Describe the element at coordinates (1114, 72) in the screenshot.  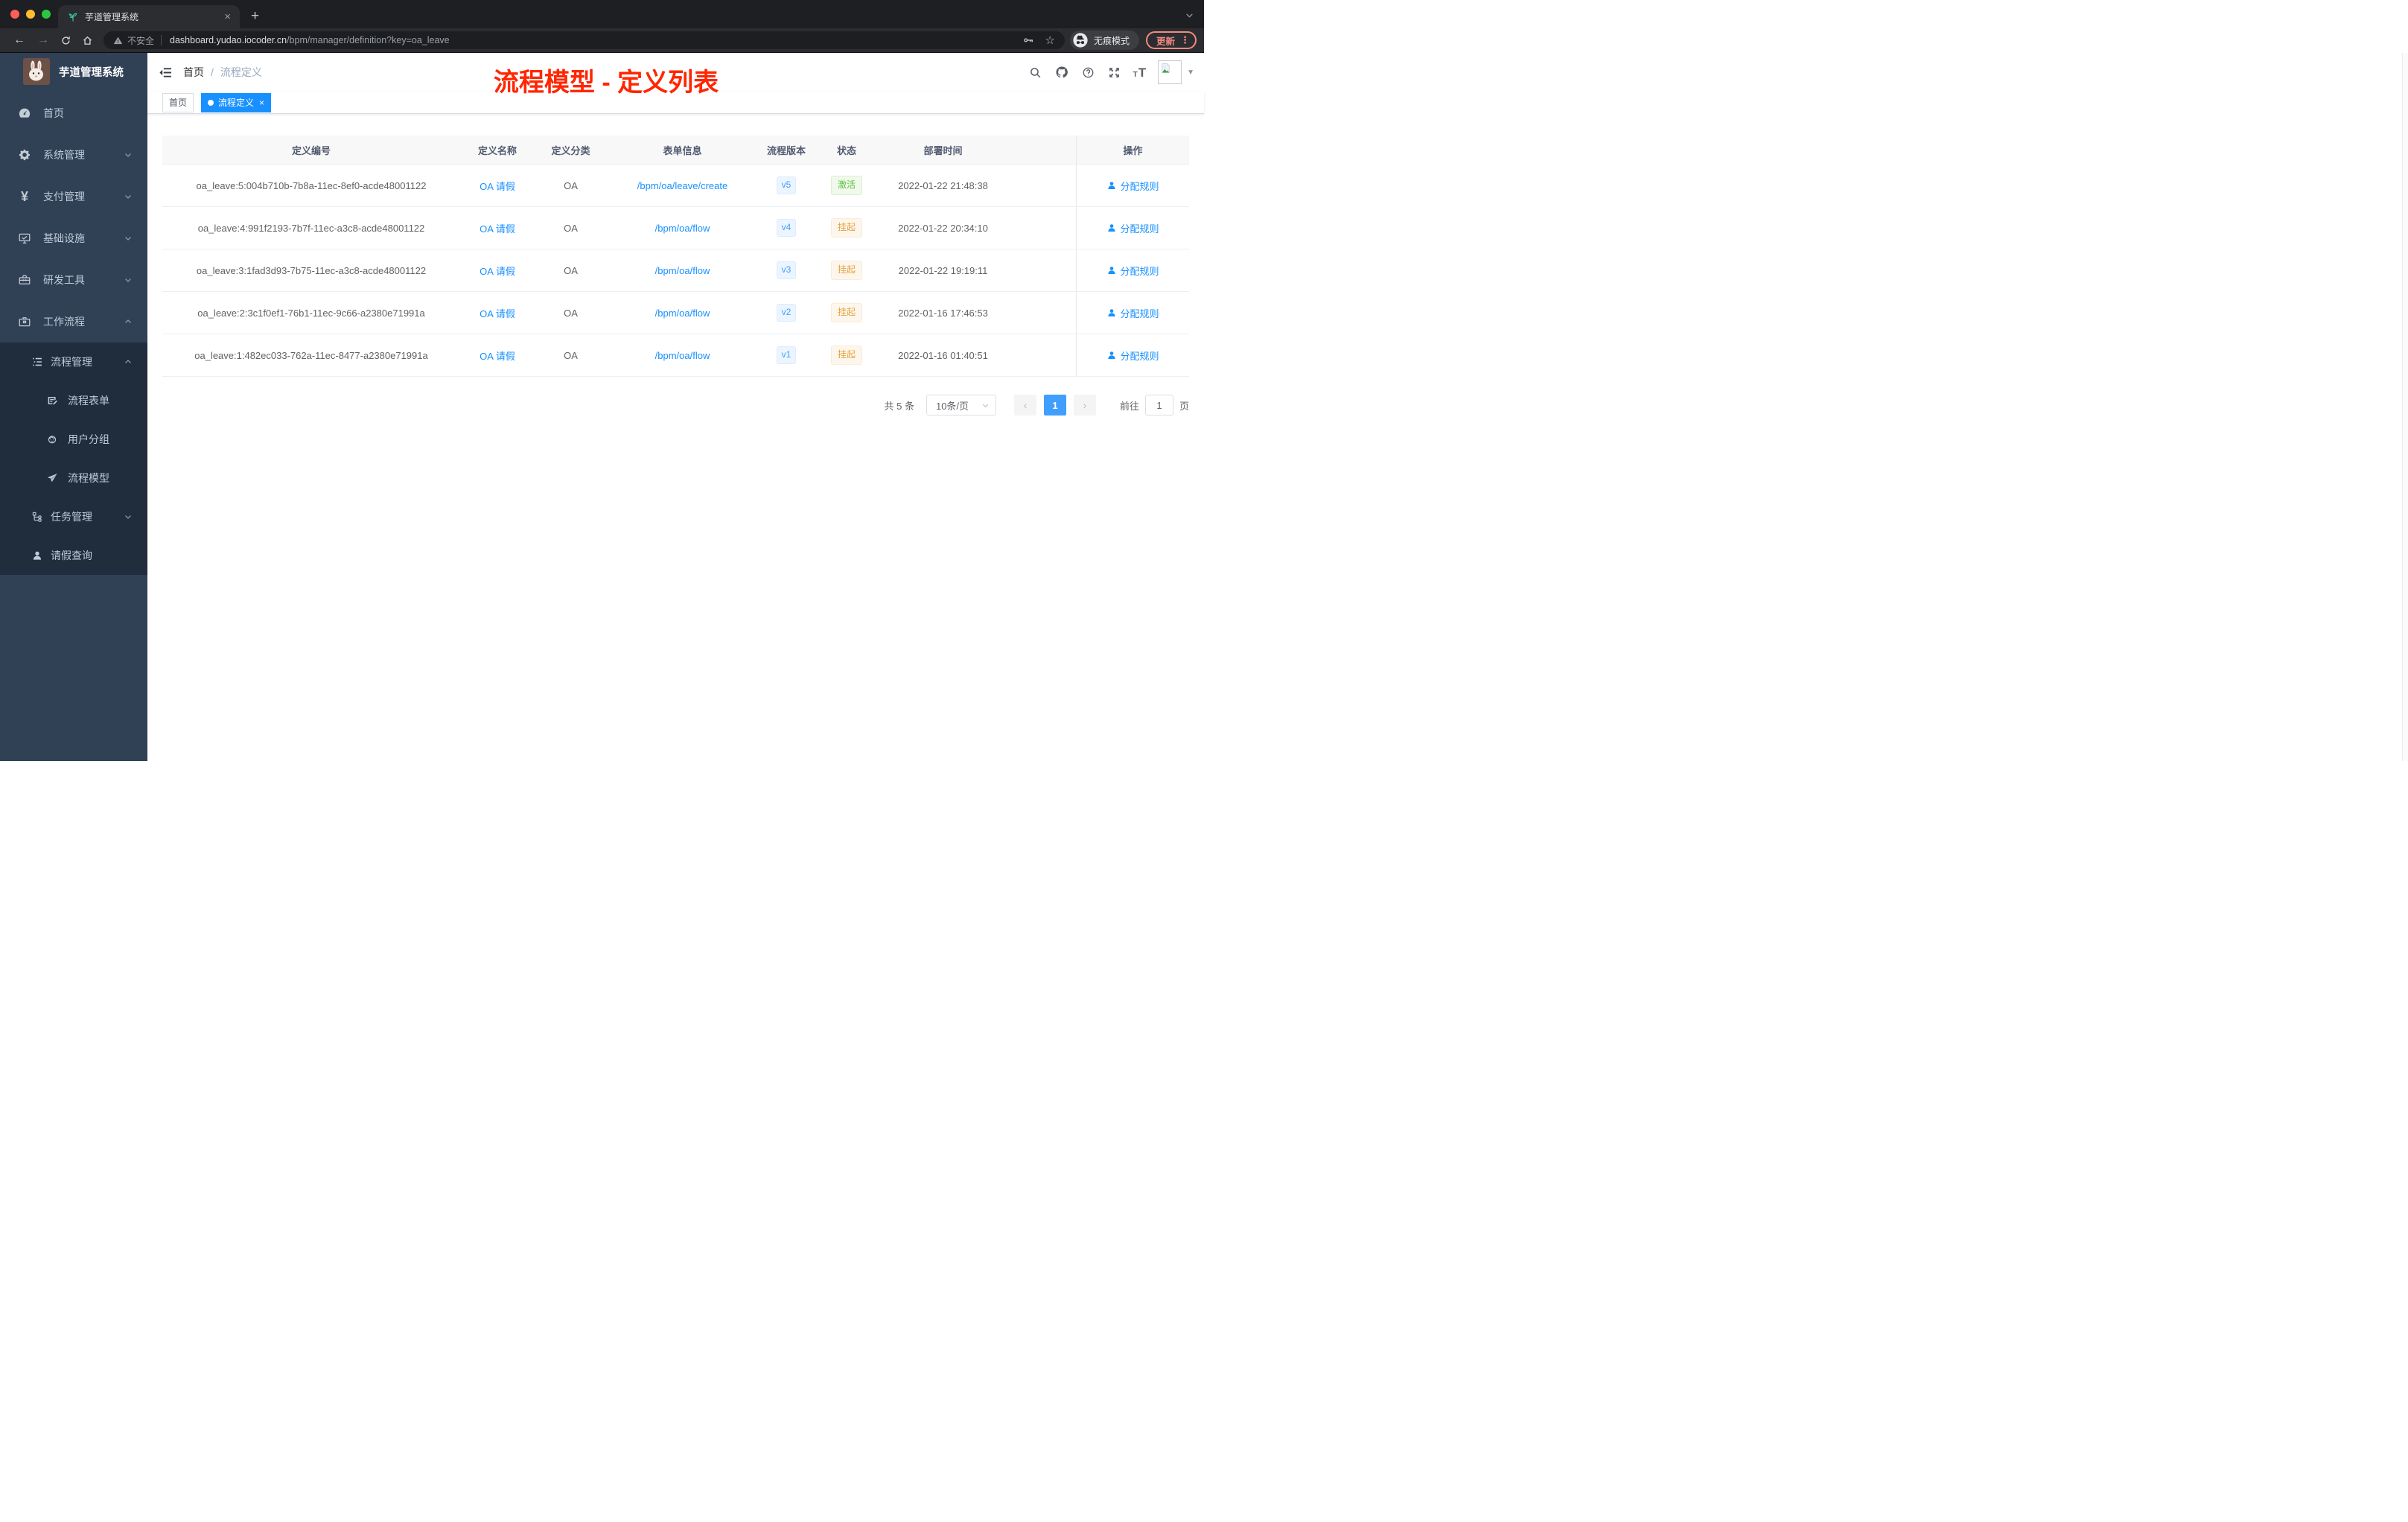
I see `fullscreen-icon` at that location.